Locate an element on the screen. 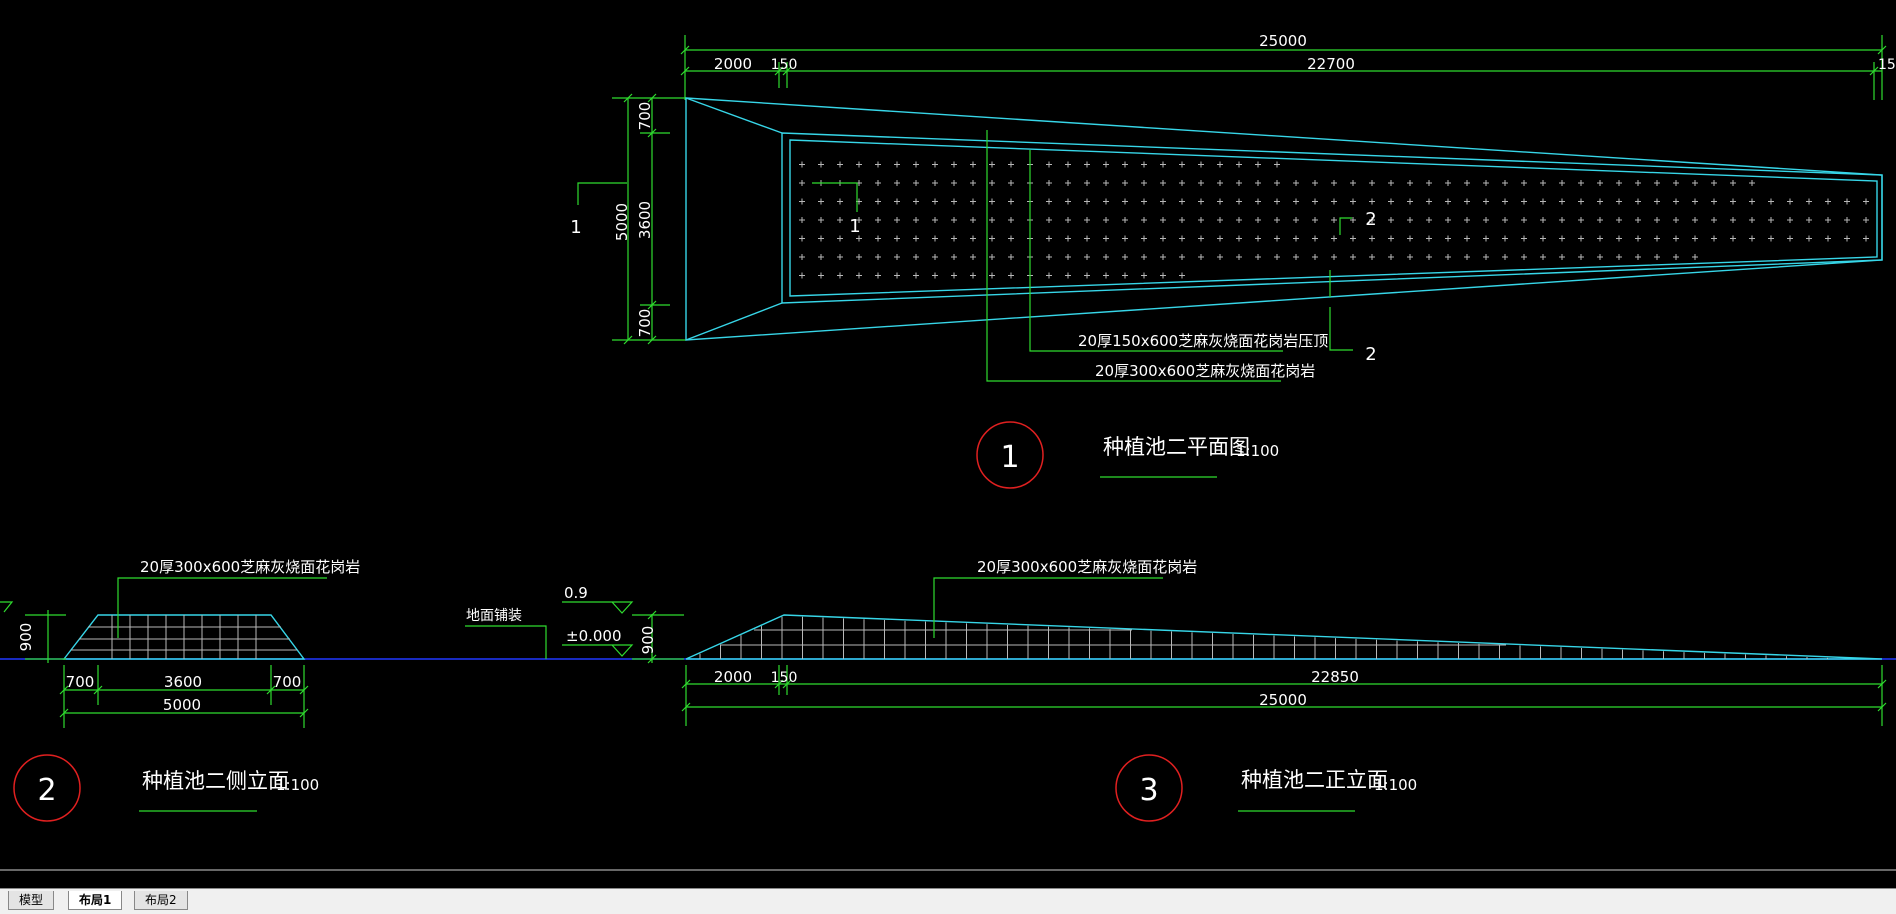 This screenshot has height=914, width=1896. side-view-scale: 1:100 is located at coordinates (297, 785).